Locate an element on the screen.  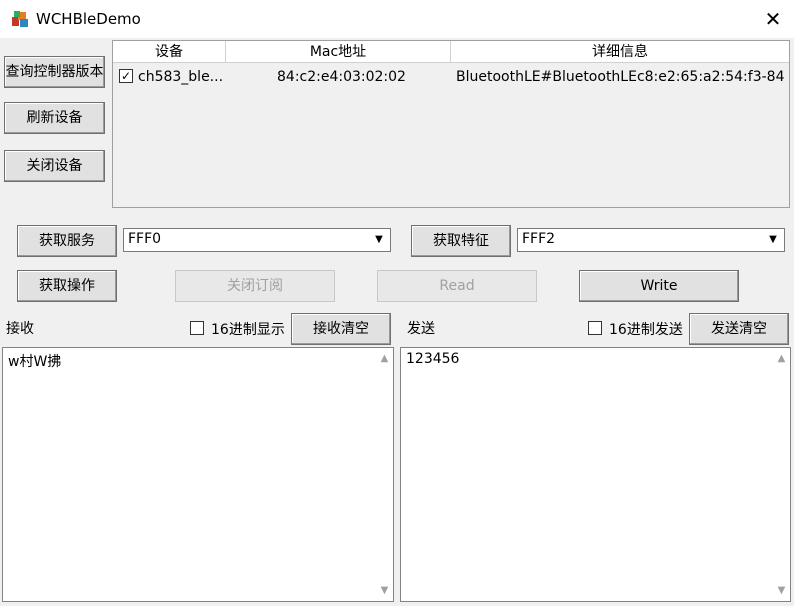
receive-hex-label: 16进制显示 is located at coordinates (248, 330).